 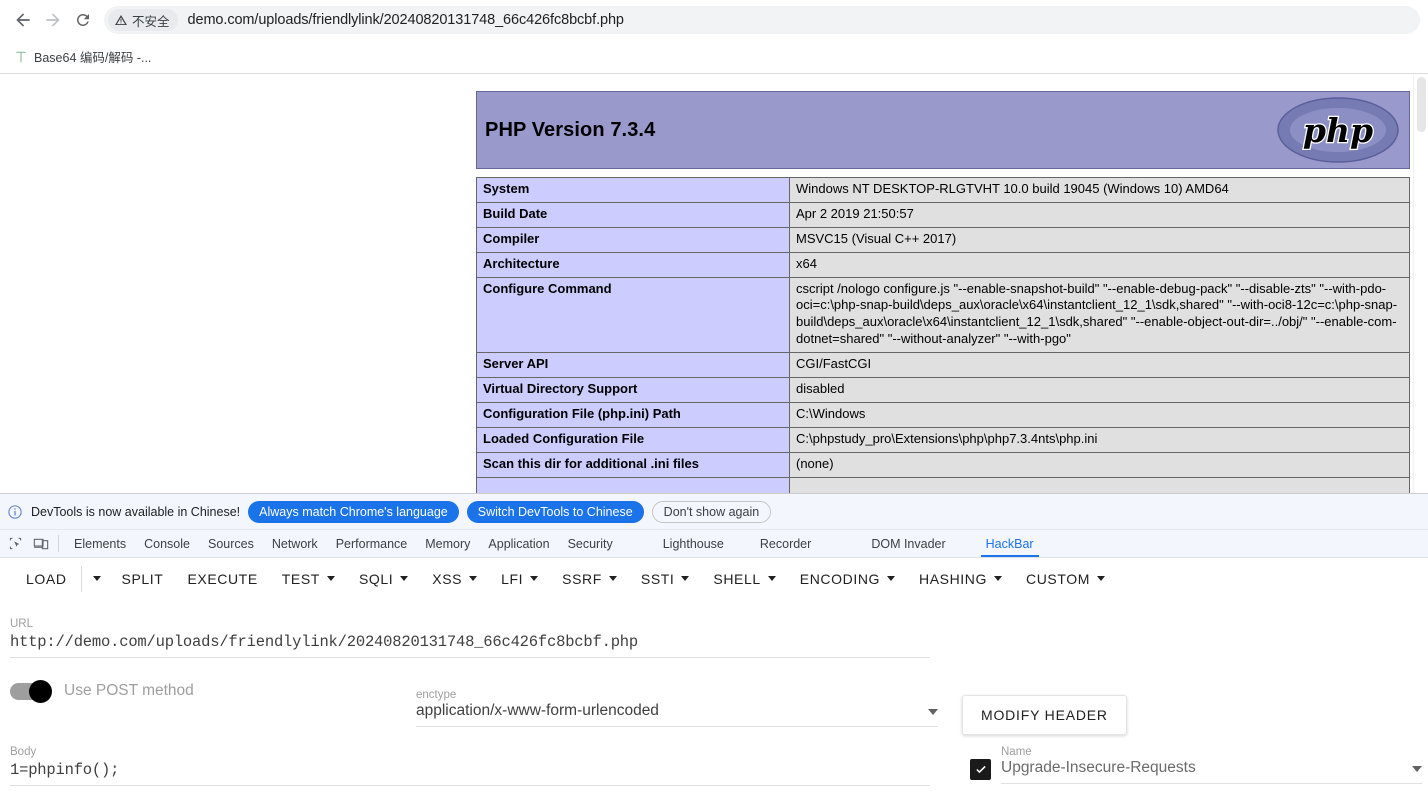 I want to click on tab-dom-invader: DOM Invader, so click(x=908, y=543).